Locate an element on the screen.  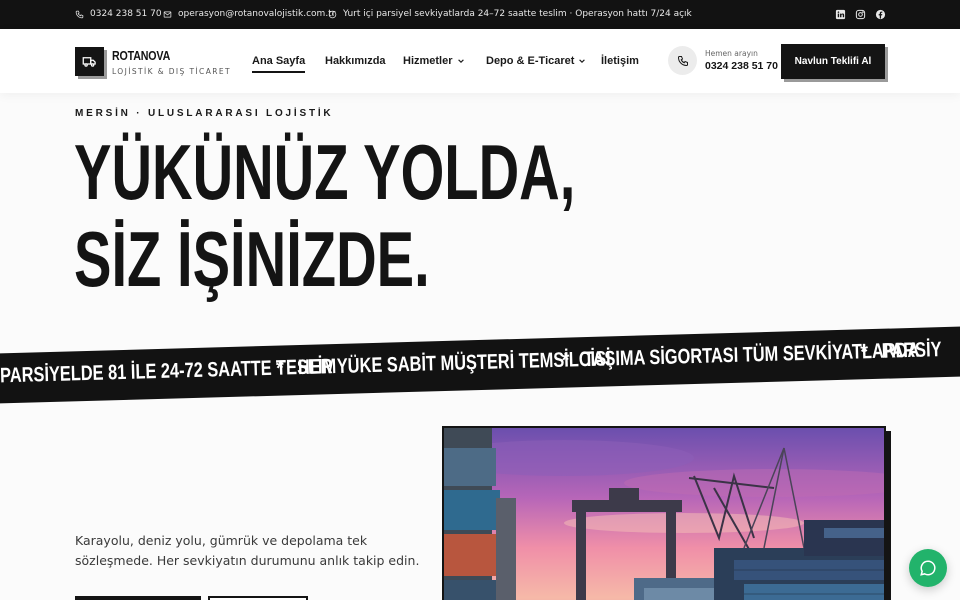
nav-contact: İletişim is located at coordinates (620, 61).